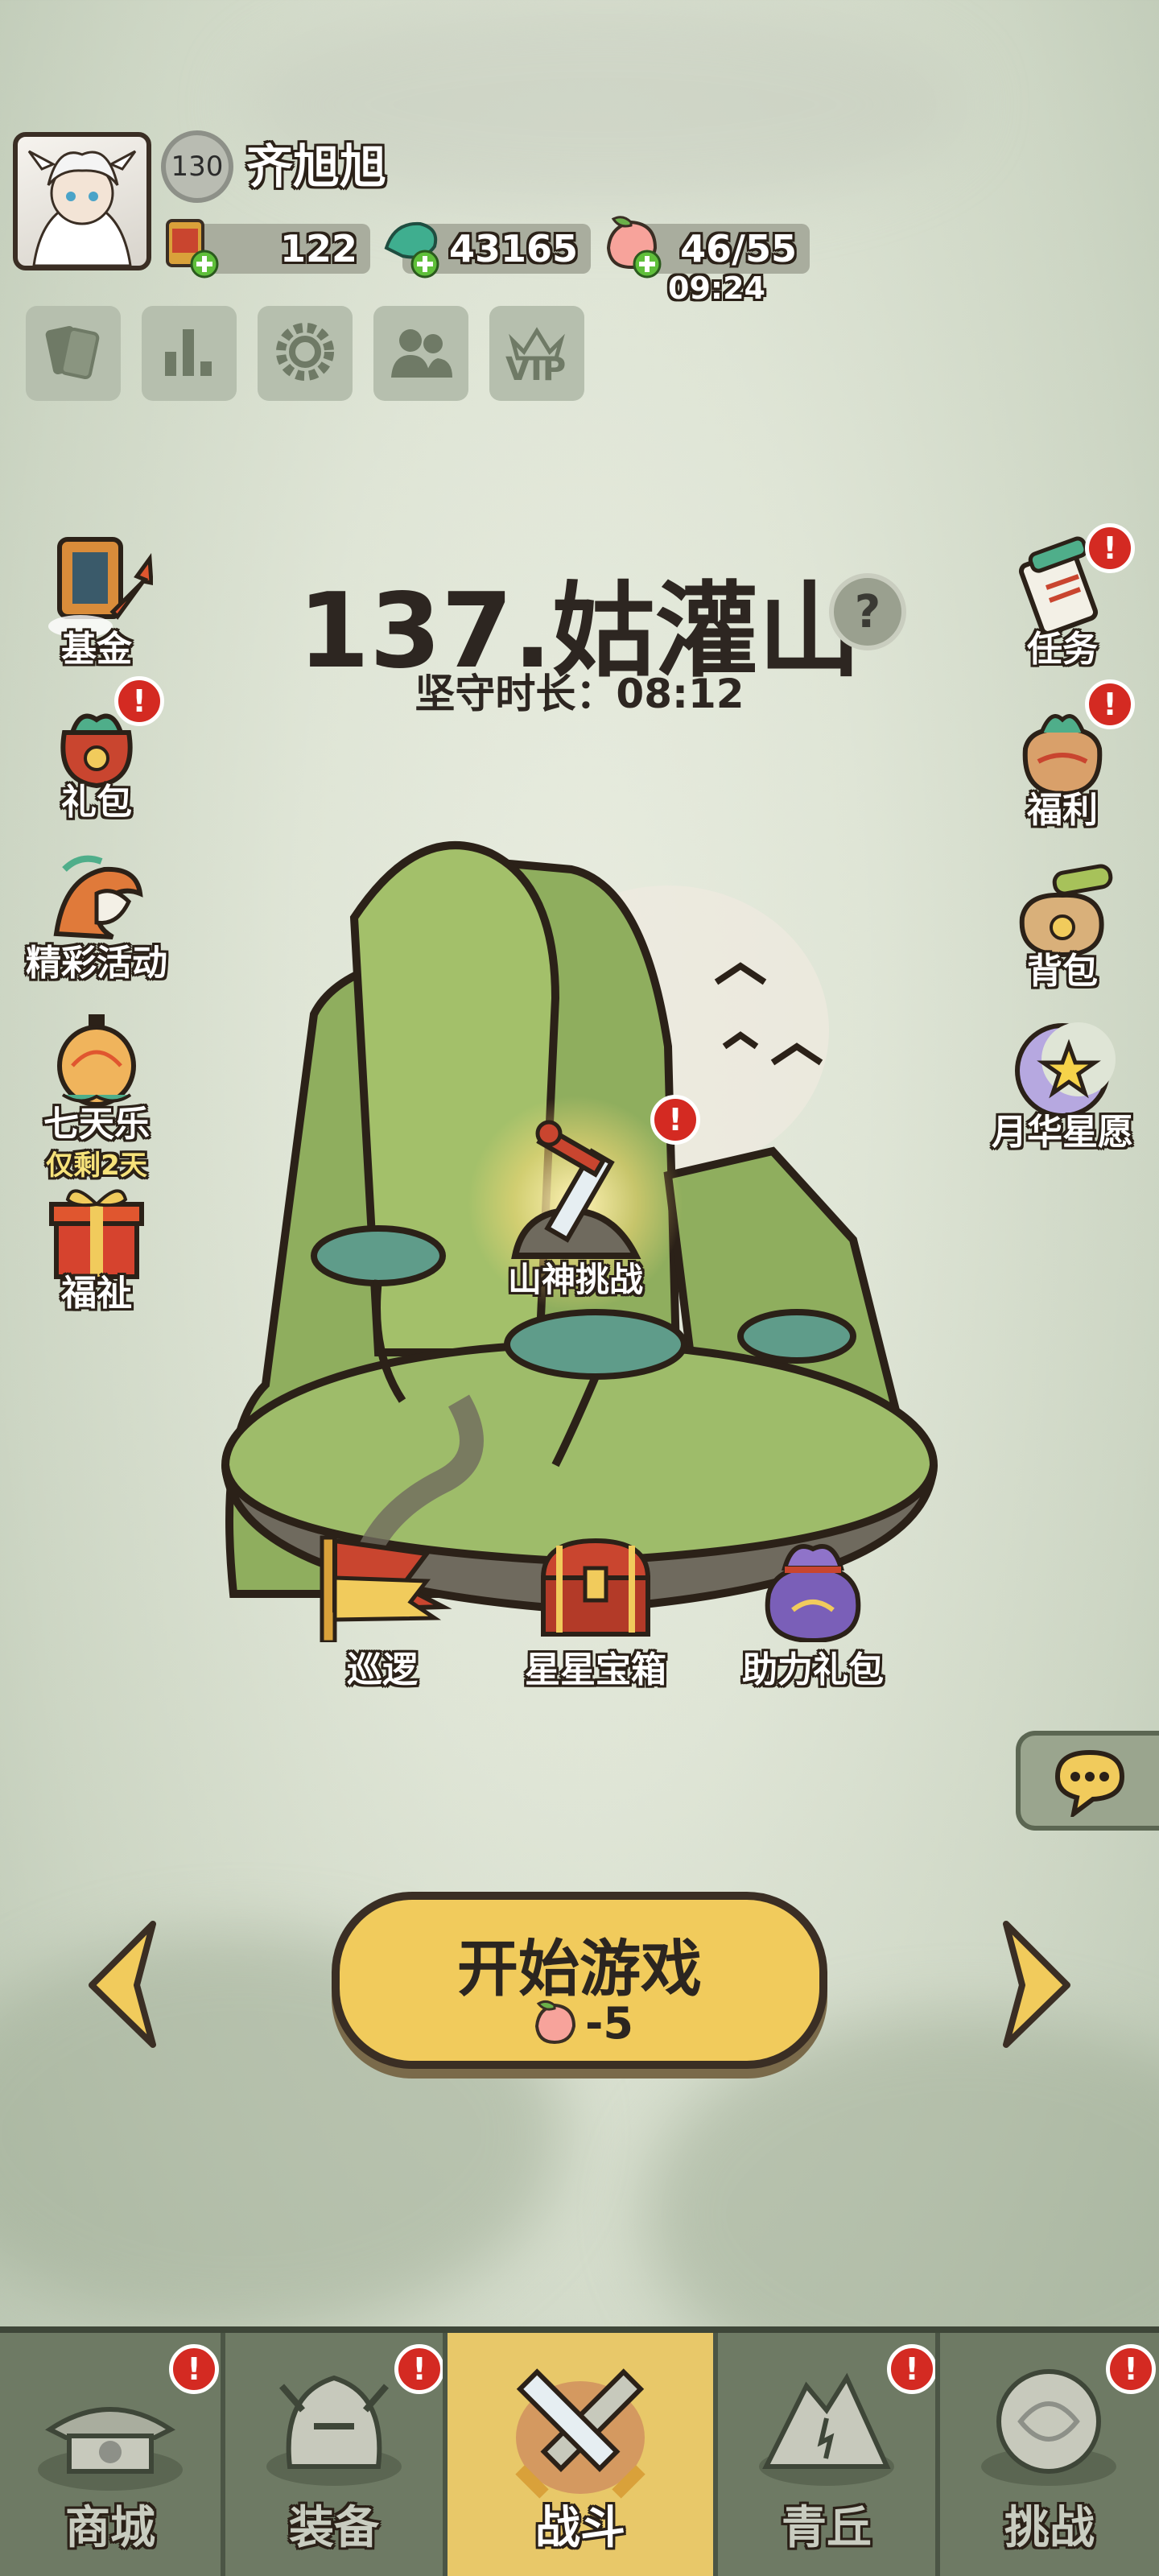 The image size is (1159, 2576). Describe the element at coordinates (82, 201) in the screenshot. I see `player-avatar` at that location.